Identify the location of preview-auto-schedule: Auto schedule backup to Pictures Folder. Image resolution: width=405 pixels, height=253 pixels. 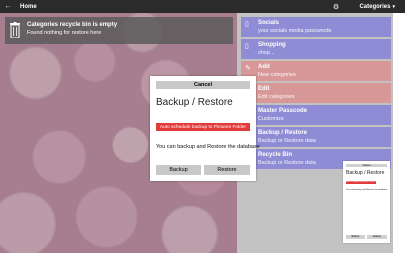
(361, 182).